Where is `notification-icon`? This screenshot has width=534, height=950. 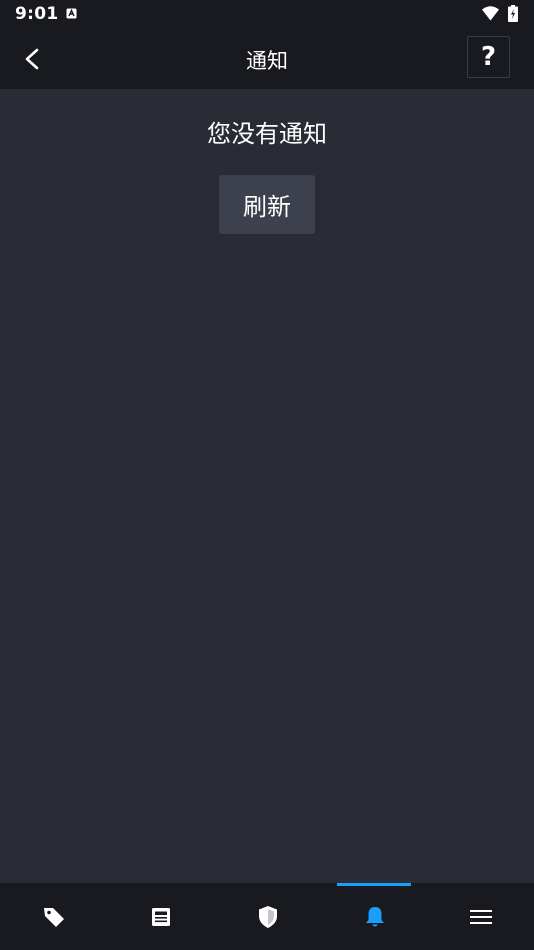 notification-icon is located at coordinates (71, 13).